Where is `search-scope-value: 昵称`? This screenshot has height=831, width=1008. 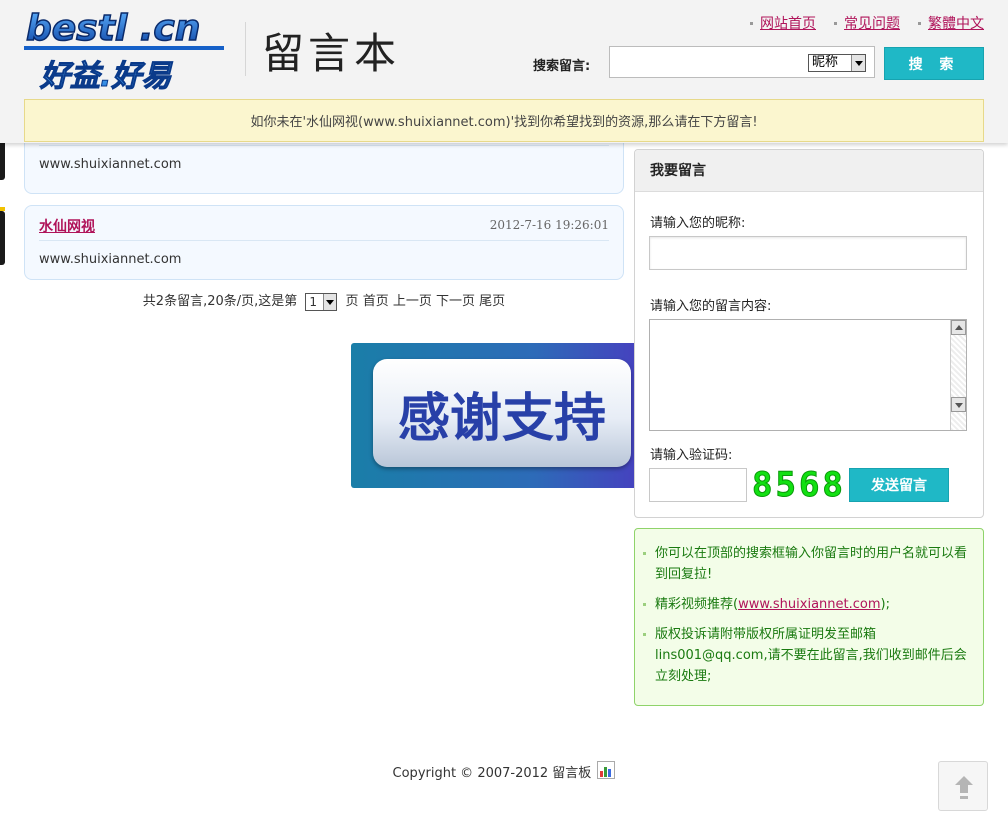
search-scope-value: 昵称 is located at coordinates (825, 62).